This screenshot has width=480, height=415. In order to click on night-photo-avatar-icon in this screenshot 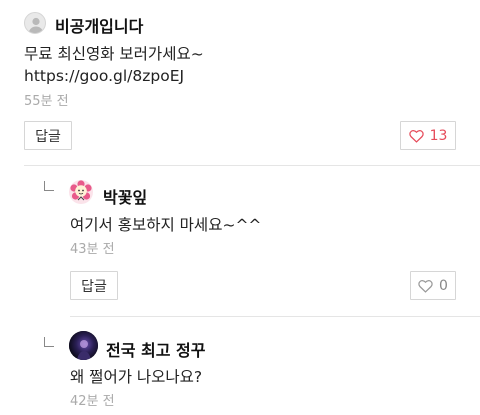, I will do `click(83, 345)`.